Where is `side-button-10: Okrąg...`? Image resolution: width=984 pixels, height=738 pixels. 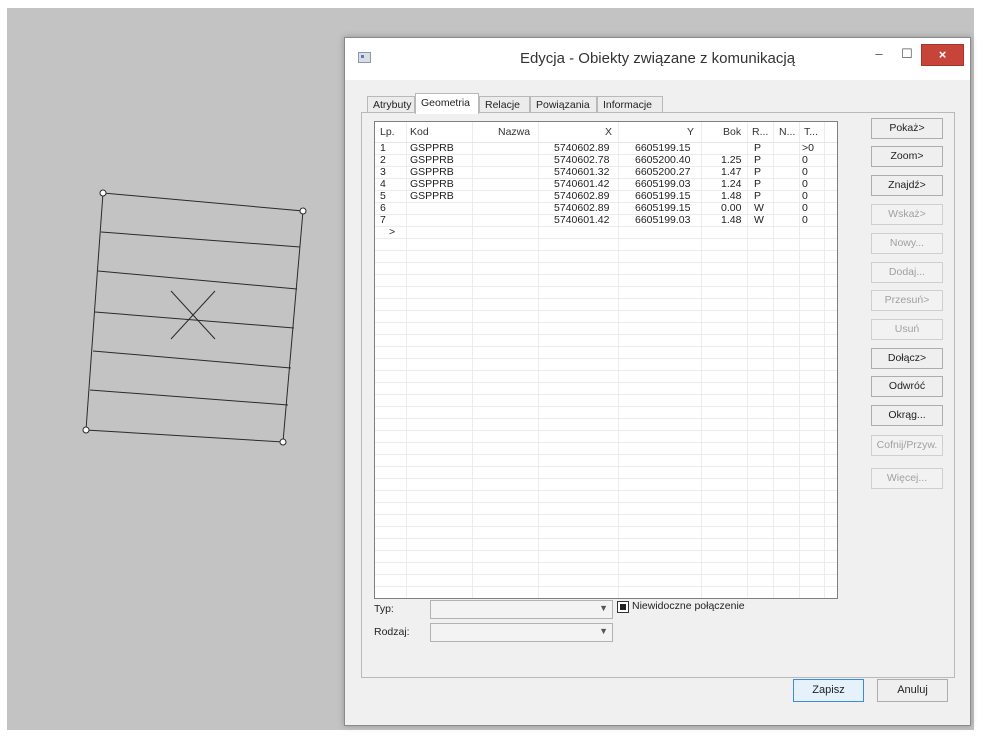
side-button-10: Okrąg... is located at coordinates (907, 415).